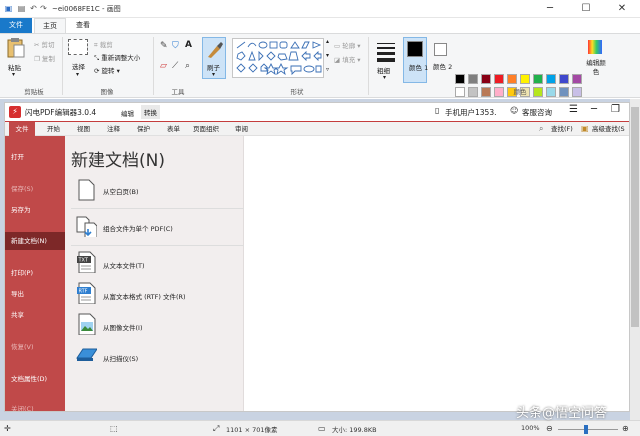 The image size is (640, 436). Describe the element at coordinates (386, 60) in the screenshot. I see `size-button: 粗细 ▾` at that location.